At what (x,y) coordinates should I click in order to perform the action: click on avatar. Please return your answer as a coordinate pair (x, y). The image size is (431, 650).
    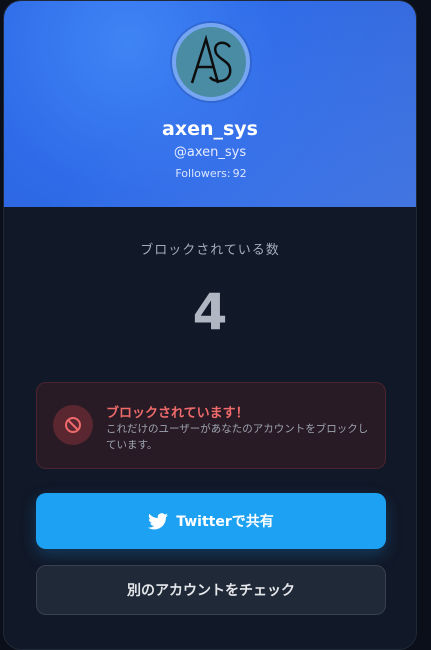
    Looking at the image, I should click on (211, 62).